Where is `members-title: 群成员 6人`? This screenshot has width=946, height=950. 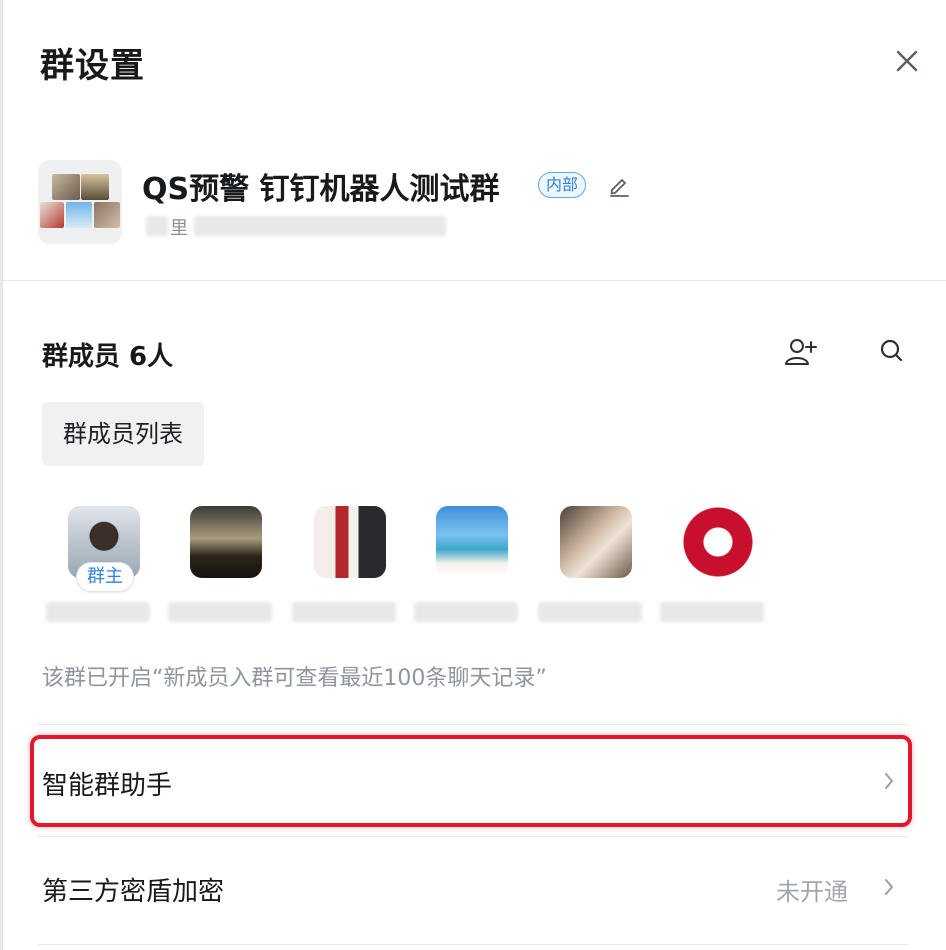 members-title: 群成员 6人 is located at coordinates (108, 357).